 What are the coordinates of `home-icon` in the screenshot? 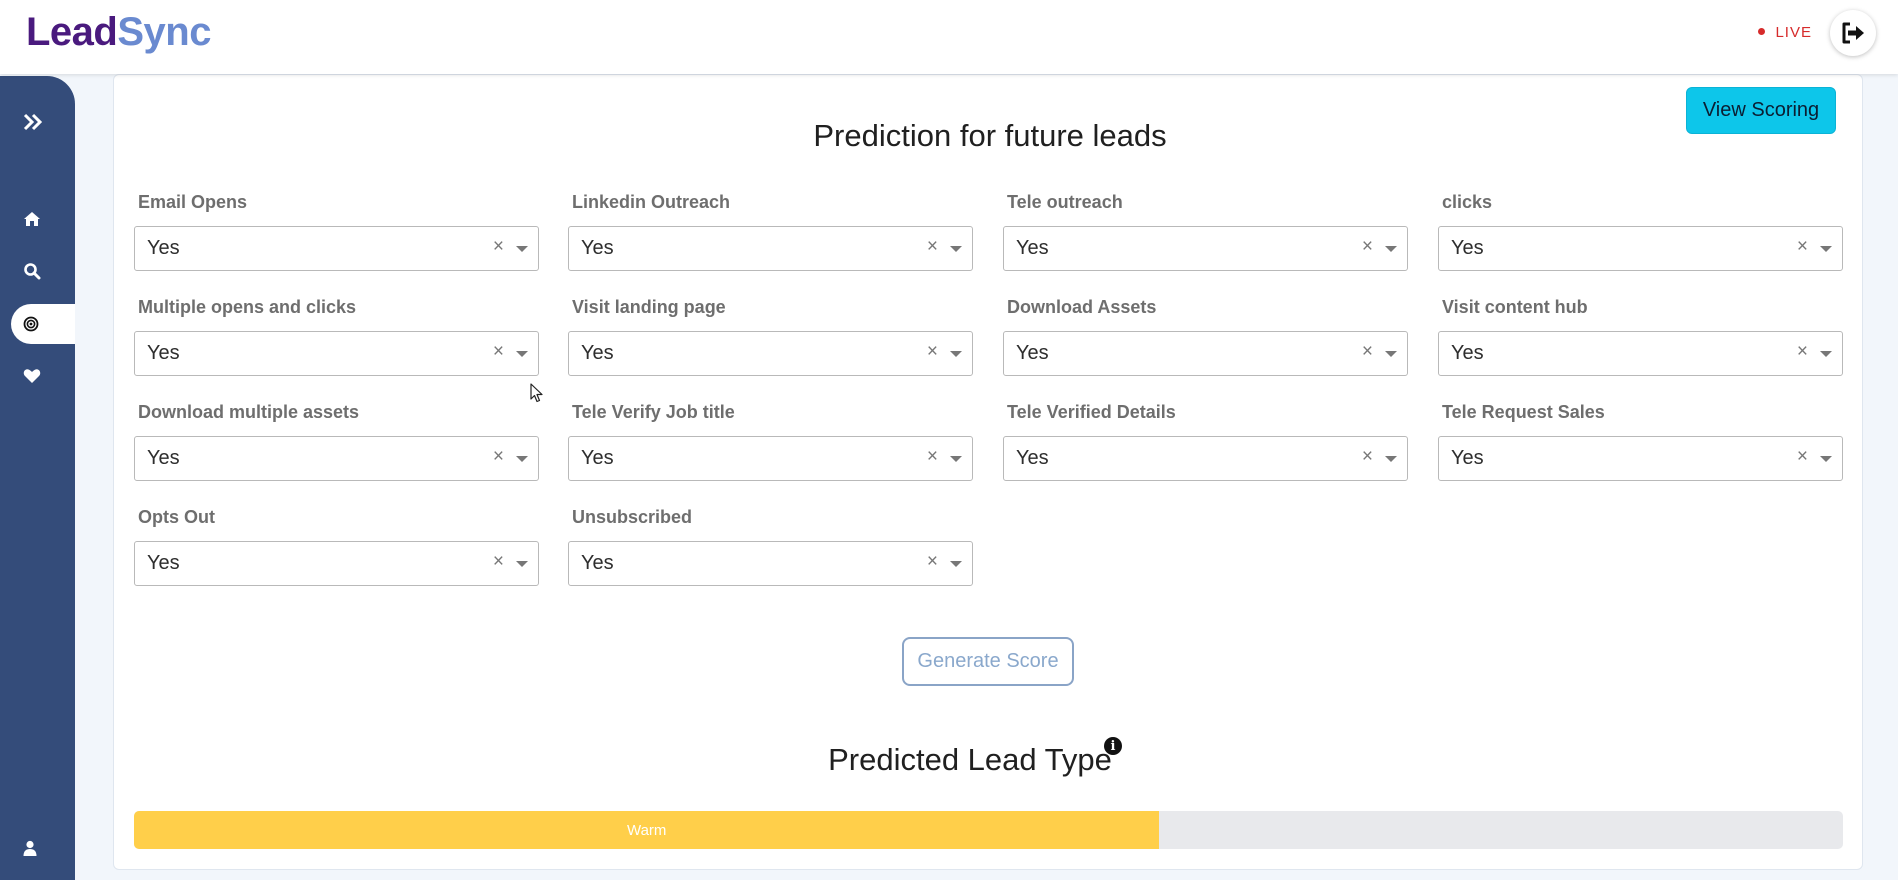 It's located at (32, 219).